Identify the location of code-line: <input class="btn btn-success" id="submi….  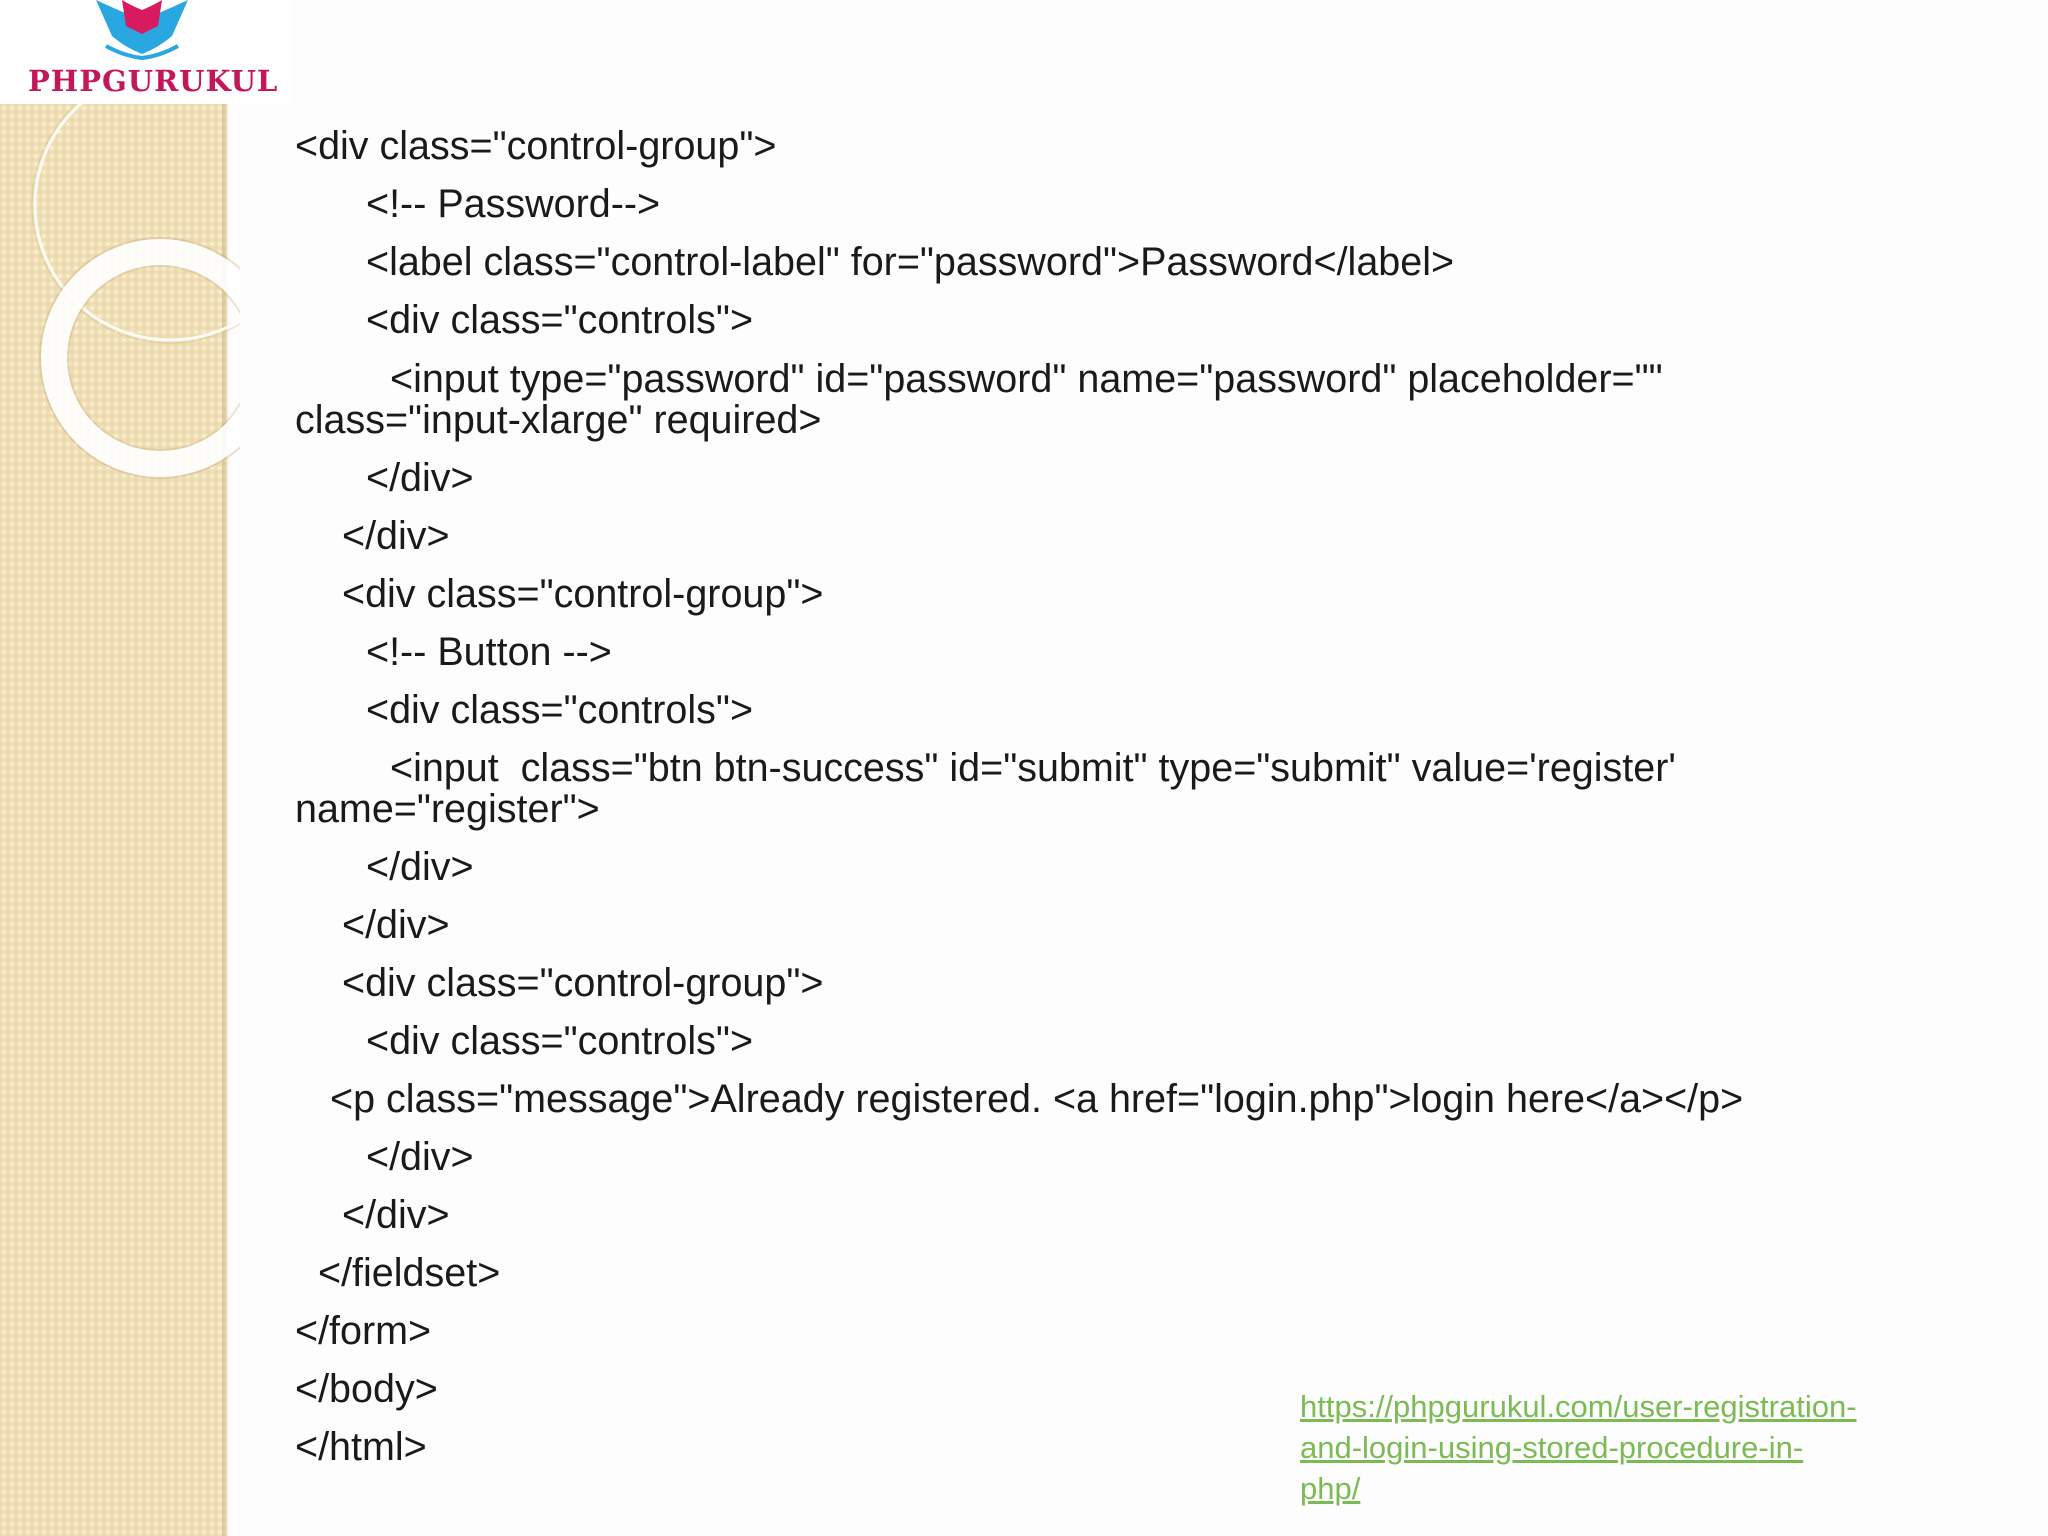
(1033, 768).